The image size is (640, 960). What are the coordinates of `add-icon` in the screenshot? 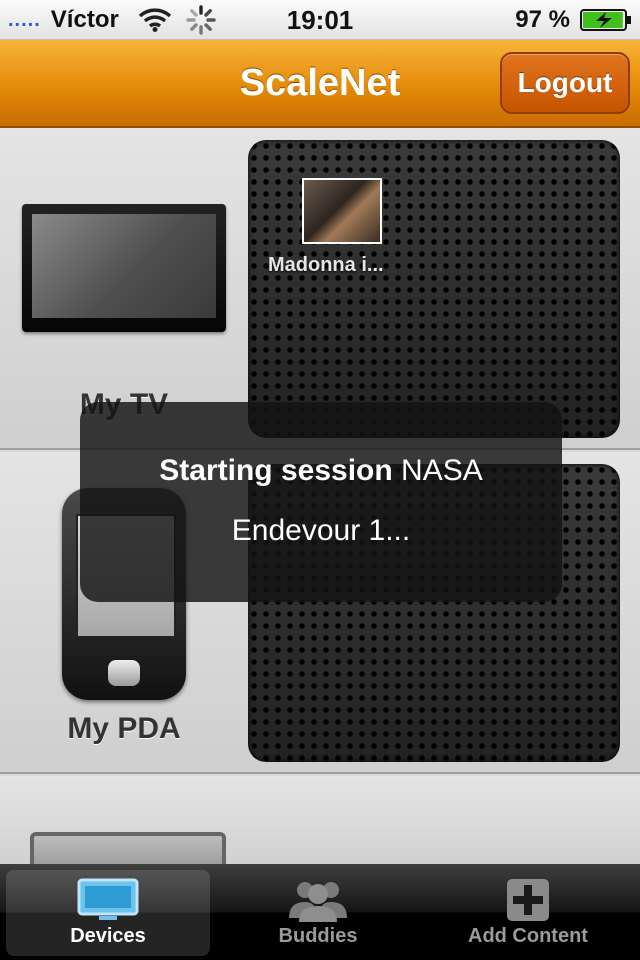 It's located at (528, 900).